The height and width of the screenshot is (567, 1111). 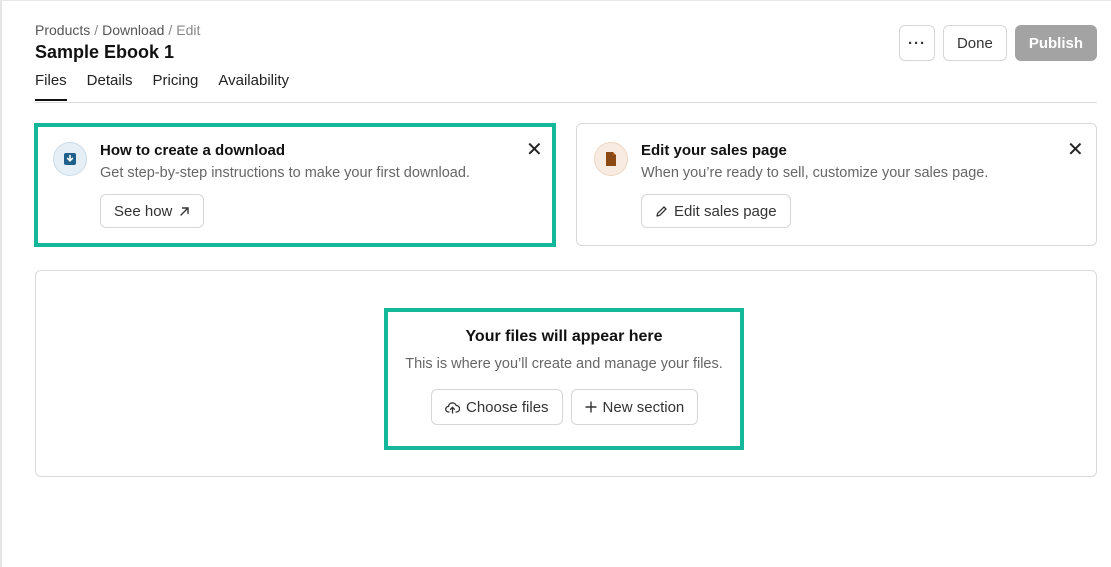 I want to click on tab-details: Details, so click(x=110, y=86).